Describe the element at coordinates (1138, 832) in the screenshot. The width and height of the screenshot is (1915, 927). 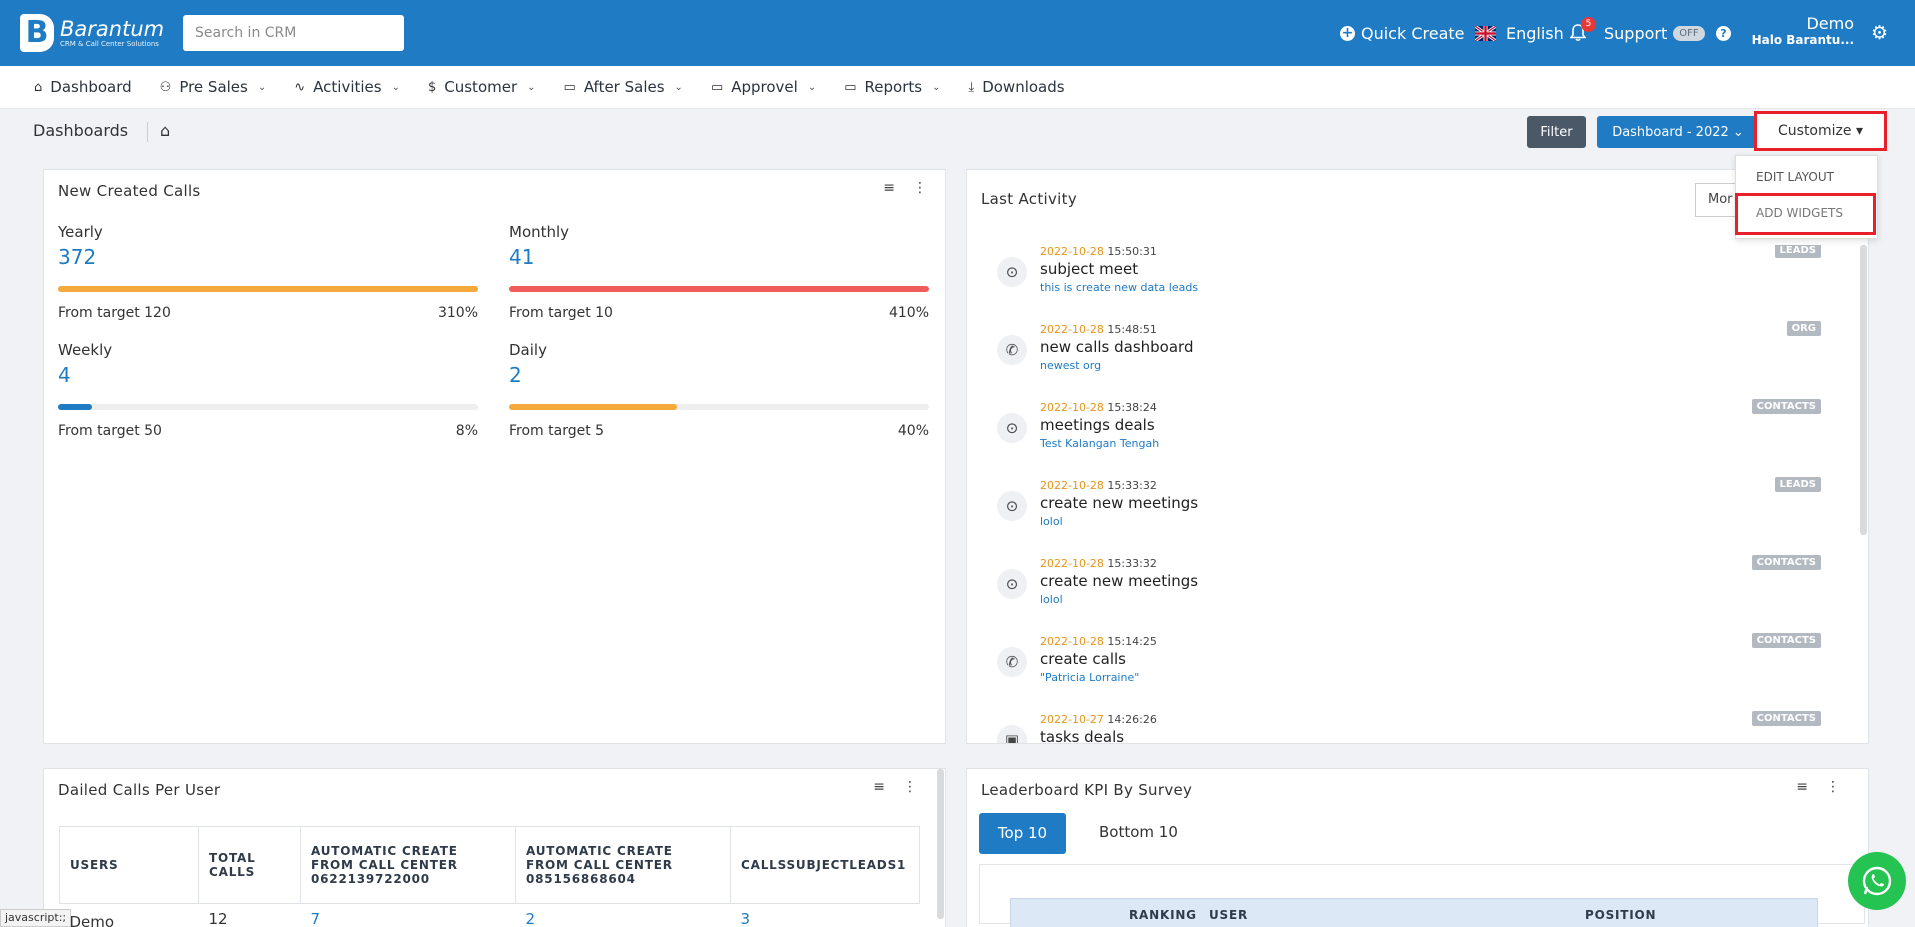
I see `tab-bottom-10: Bottom 10` at that location.